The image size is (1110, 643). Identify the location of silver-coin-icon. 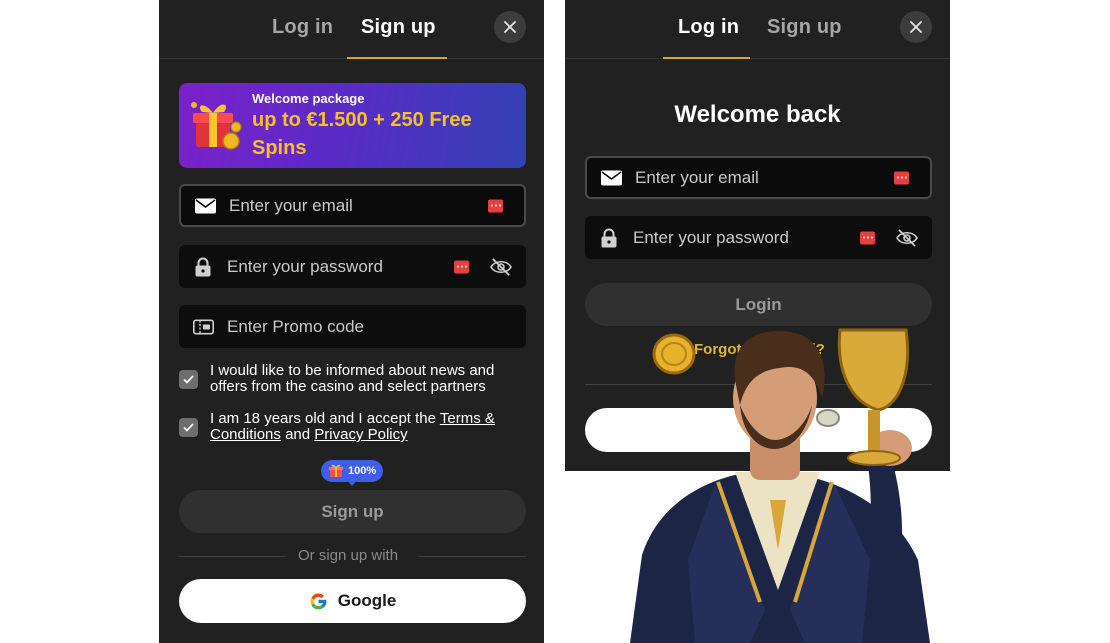
(828, 418).